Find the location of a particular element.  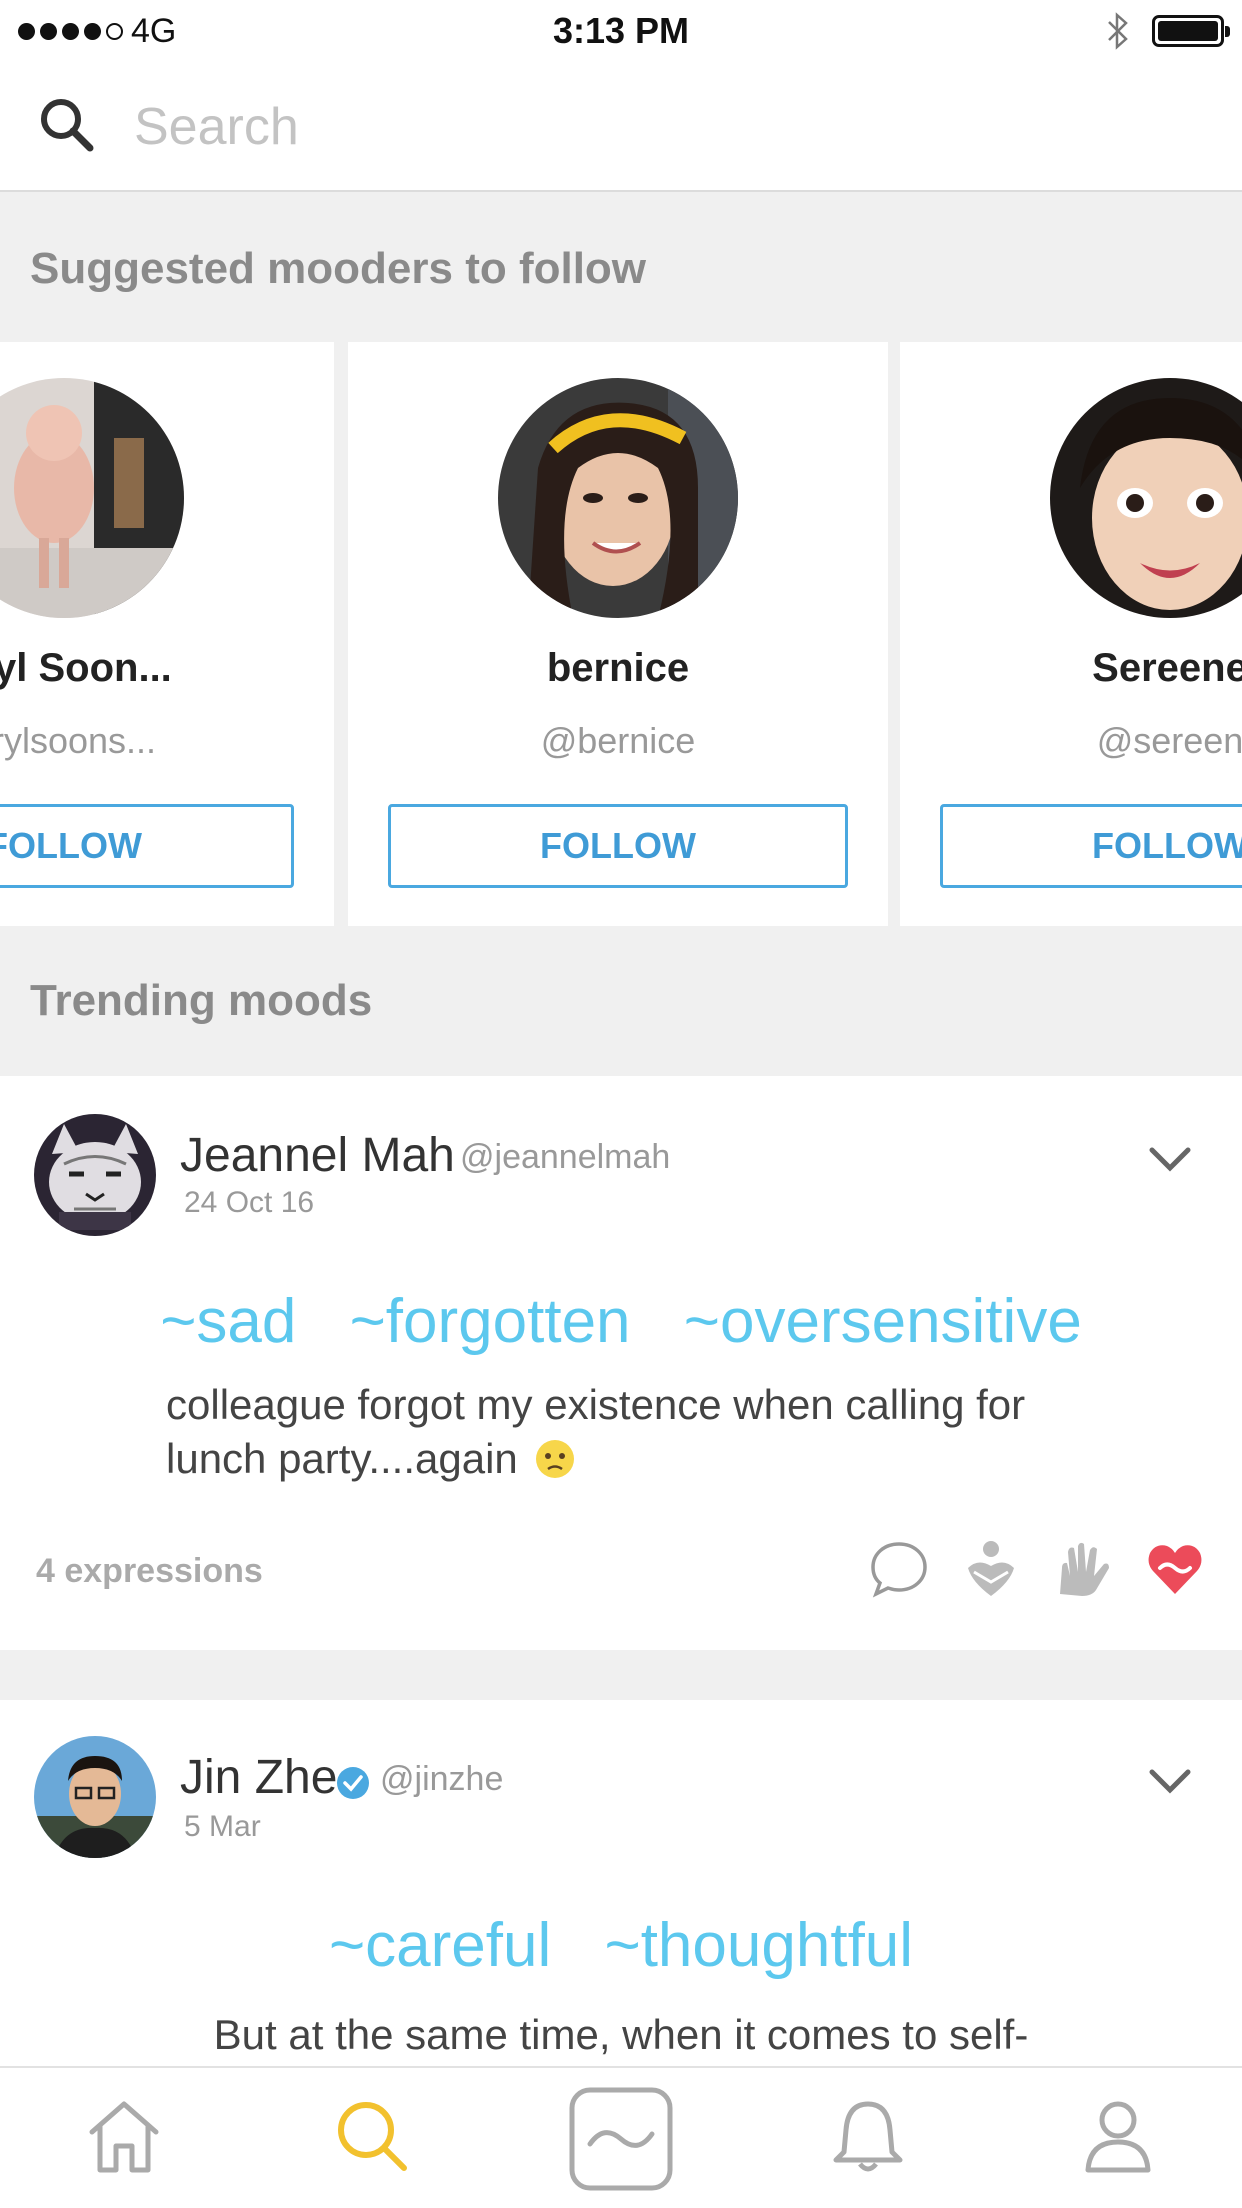

trending-section-title: Trending moods is located at coordinates (201, 1000).